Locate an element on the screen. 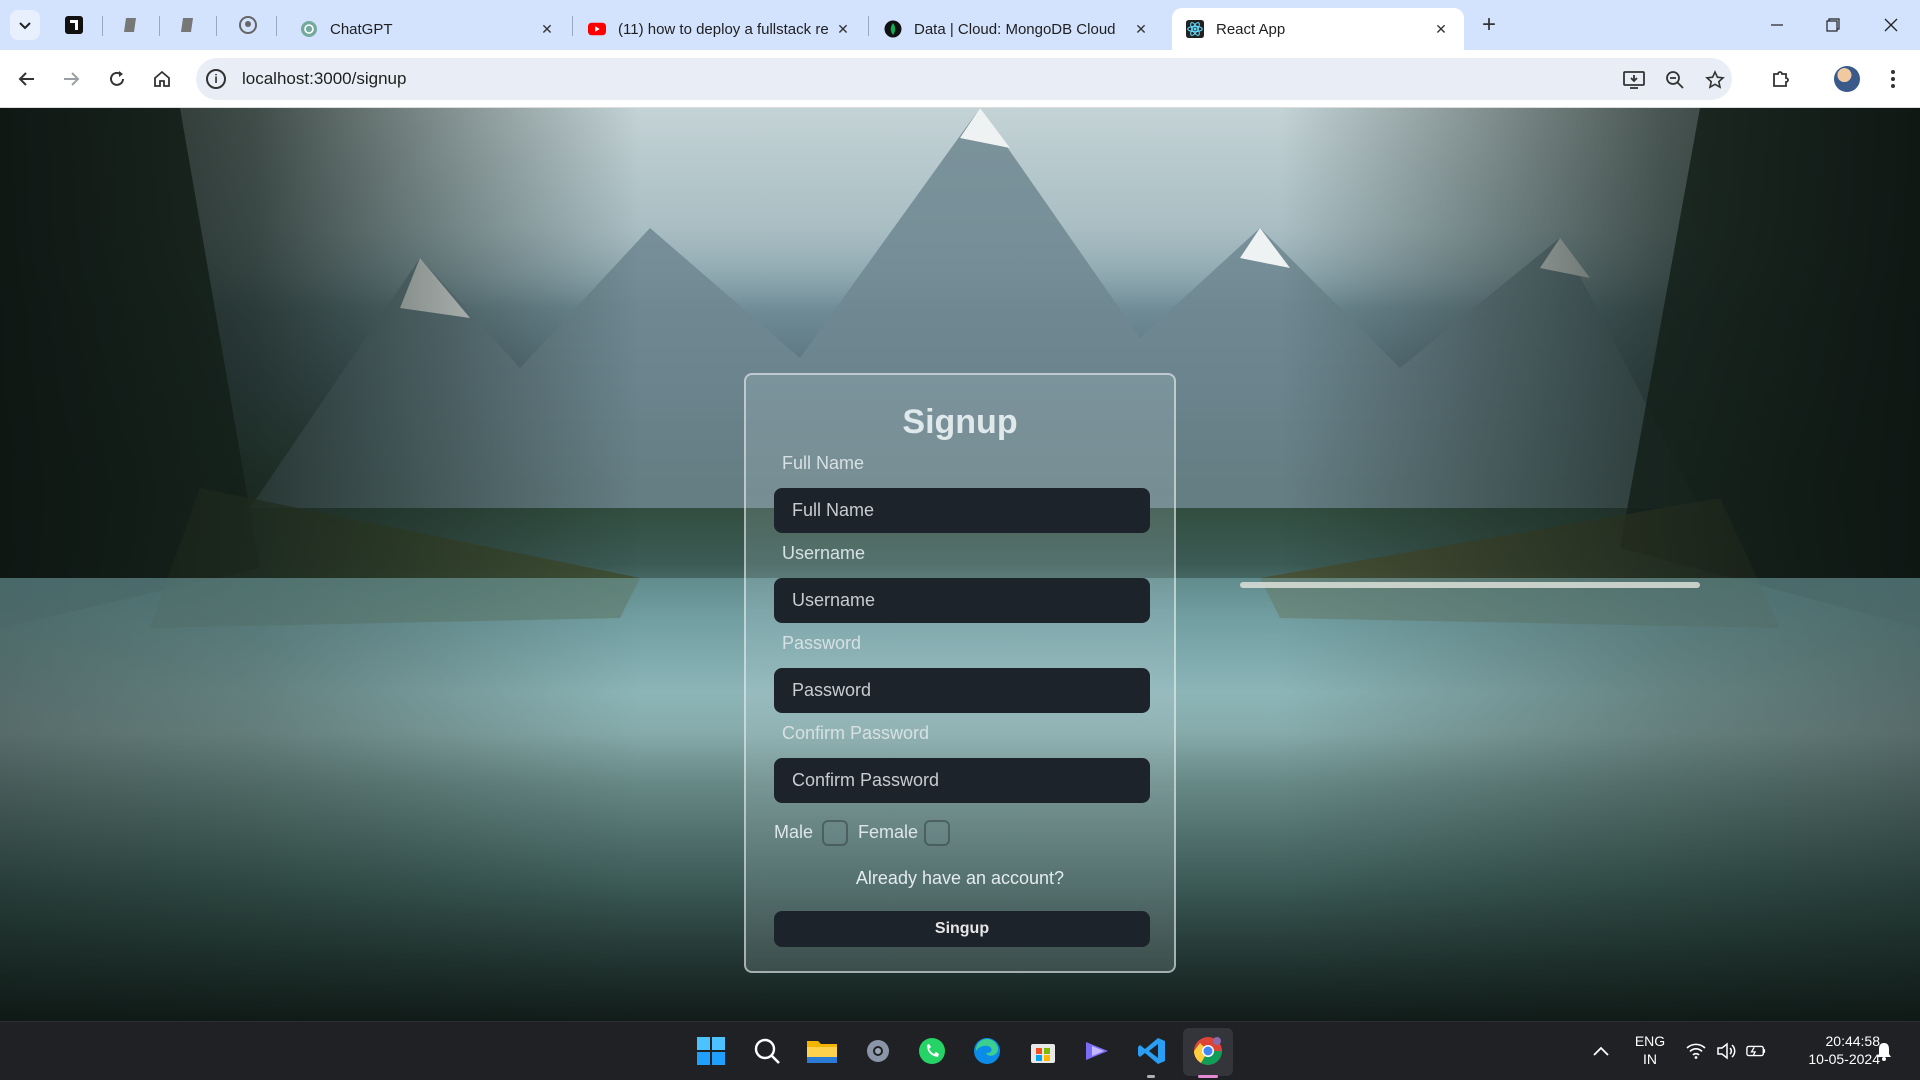 The height and width of the screenshot is (1080, 1920). close-icon is located at coordinates (1891, 25).